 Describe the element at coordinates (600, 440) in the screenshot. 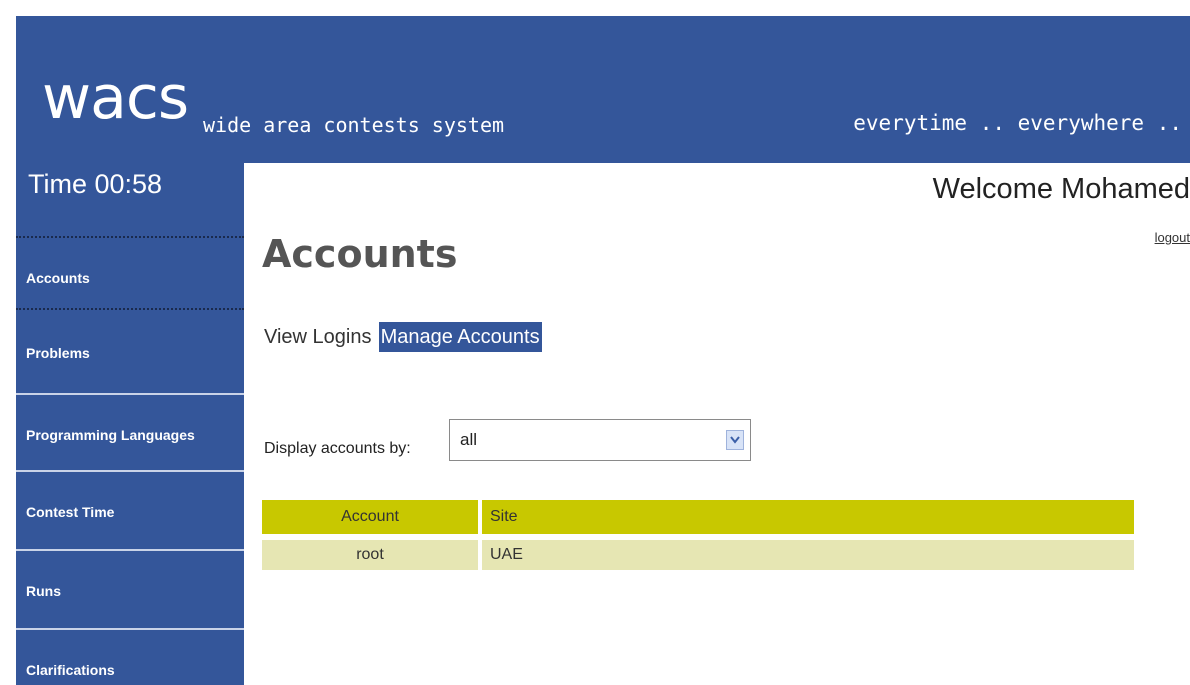

I see `display-accounts-select: all` at that location.